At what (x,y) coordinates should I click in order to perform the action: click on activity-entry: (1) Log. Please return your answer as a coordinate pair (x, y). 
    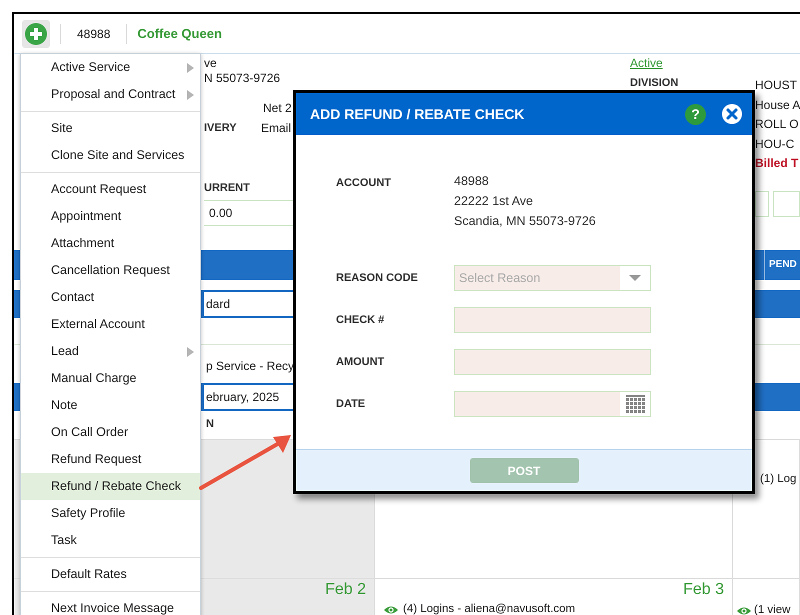
    Looking at the image, I should click on (778, 479).